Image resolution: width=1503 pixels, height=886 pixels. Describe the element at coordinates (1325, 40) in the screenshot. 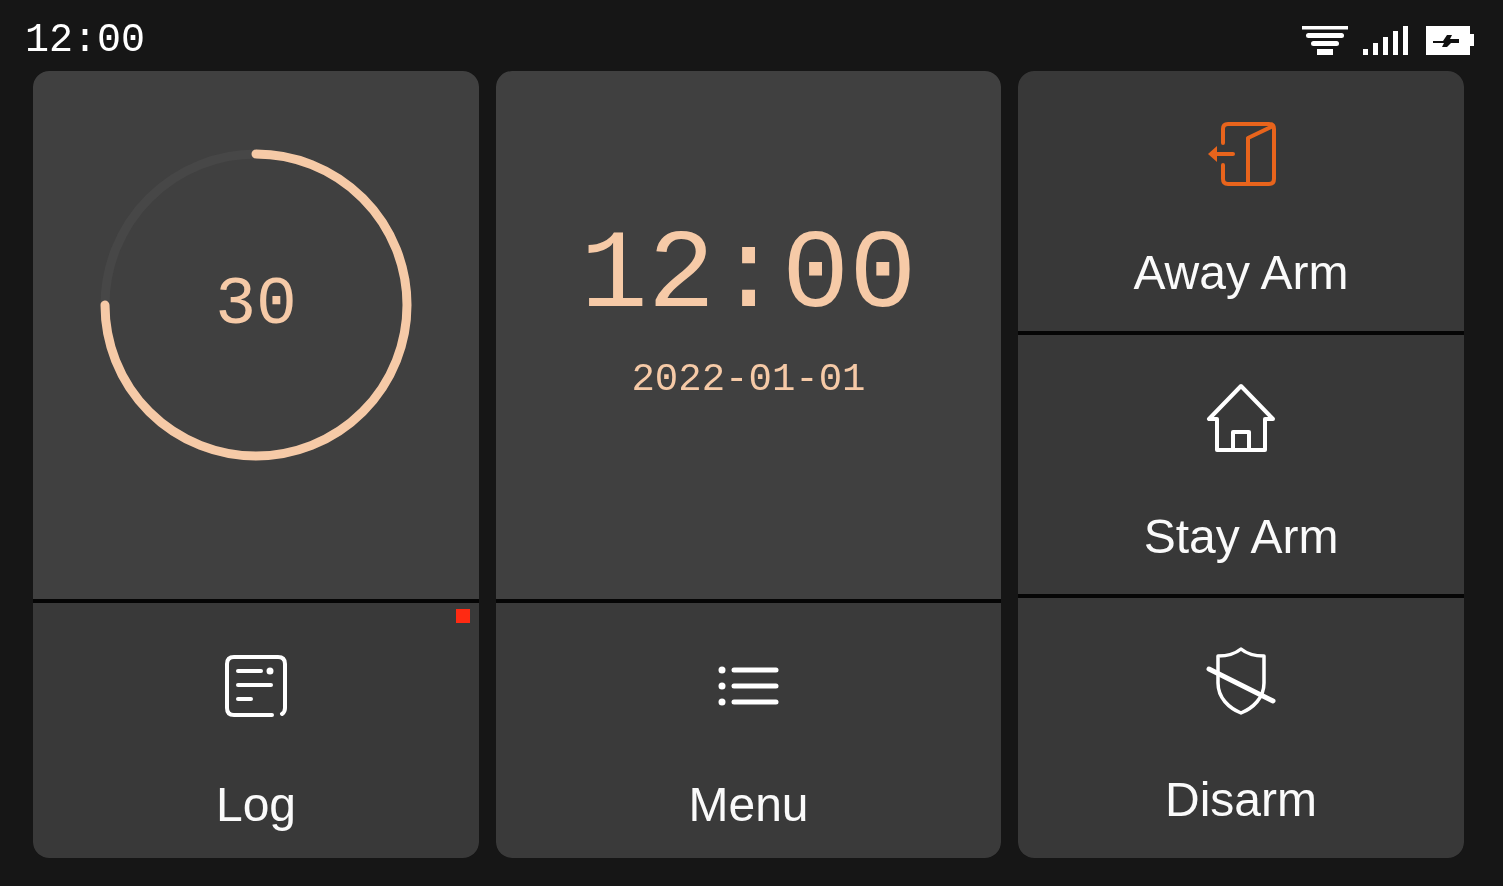

I see `wifi-icon` at that location.